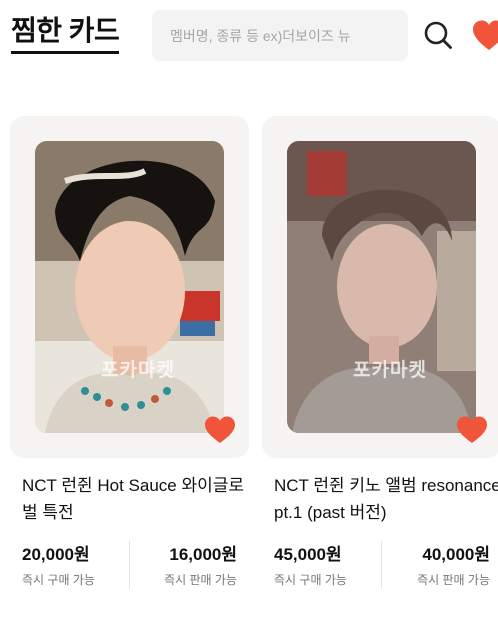 The height and width of the screenshot is (620, 498). Describe the element at coordinates (445, 566) in the screenshot. I see `sell-price: 40,000원 즉시 판매 가능` at that location.